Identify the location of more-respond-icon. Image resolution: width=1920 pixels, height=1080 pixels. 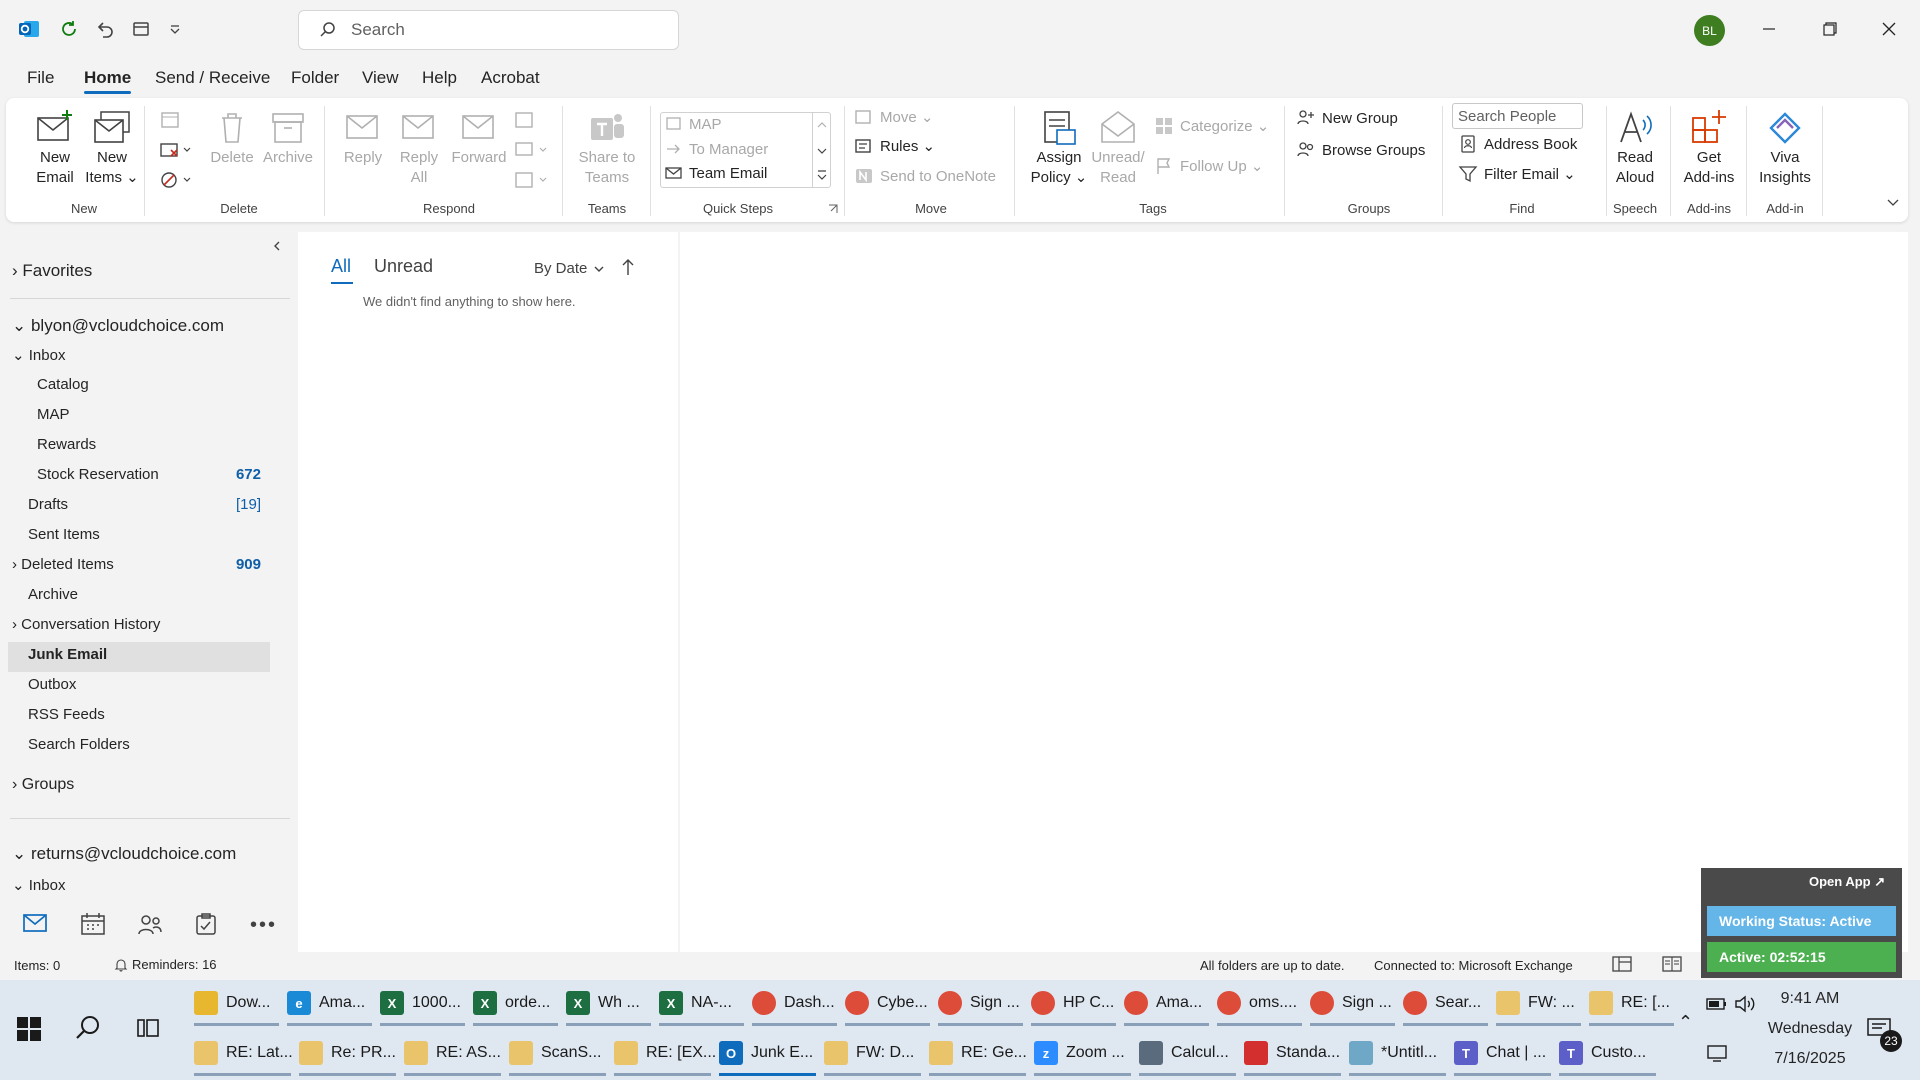
(532, 180).